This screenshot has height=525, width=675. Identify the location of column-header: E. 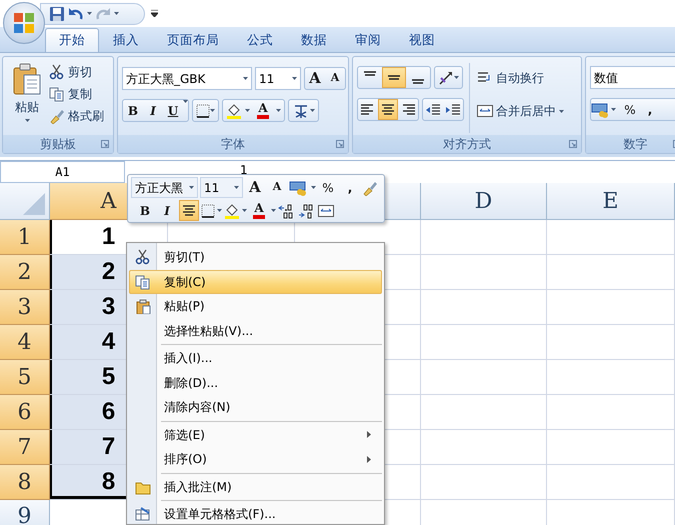
(611, 201).